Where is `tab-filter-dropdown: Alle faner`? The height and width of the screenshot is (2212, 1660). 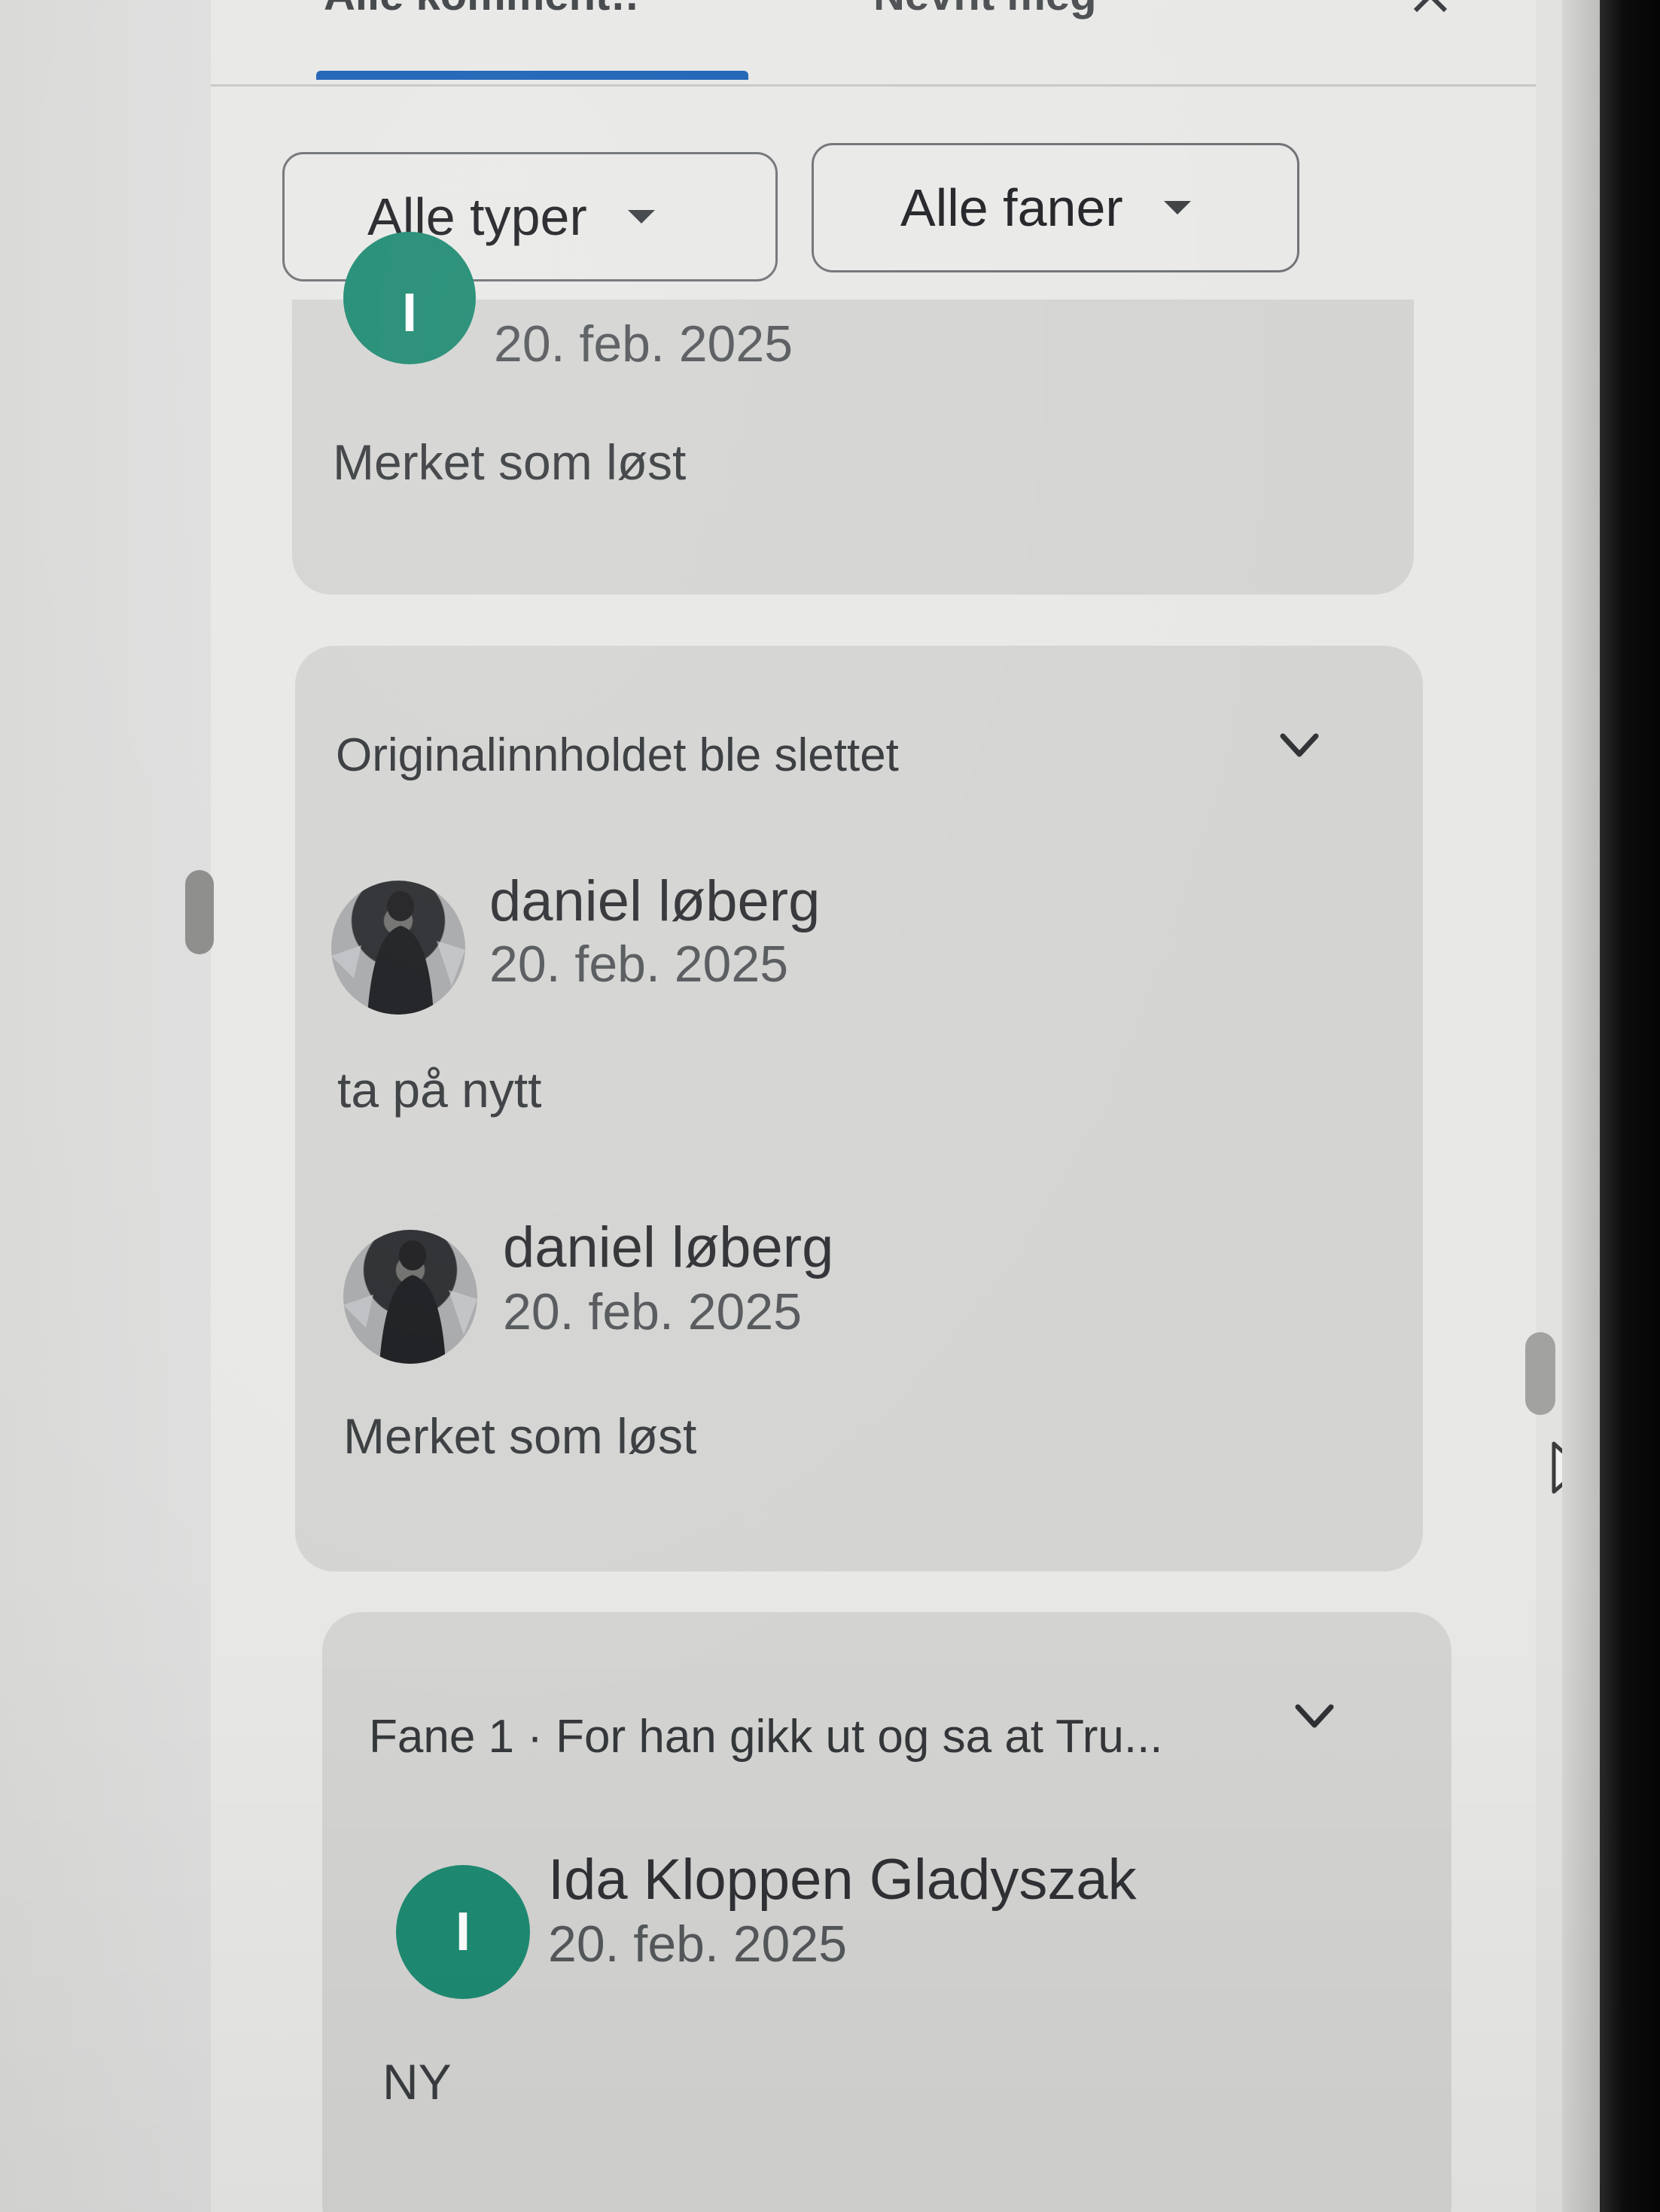 tab-filter-dropdown: Alle faner is located at coordinates (1056, 207).